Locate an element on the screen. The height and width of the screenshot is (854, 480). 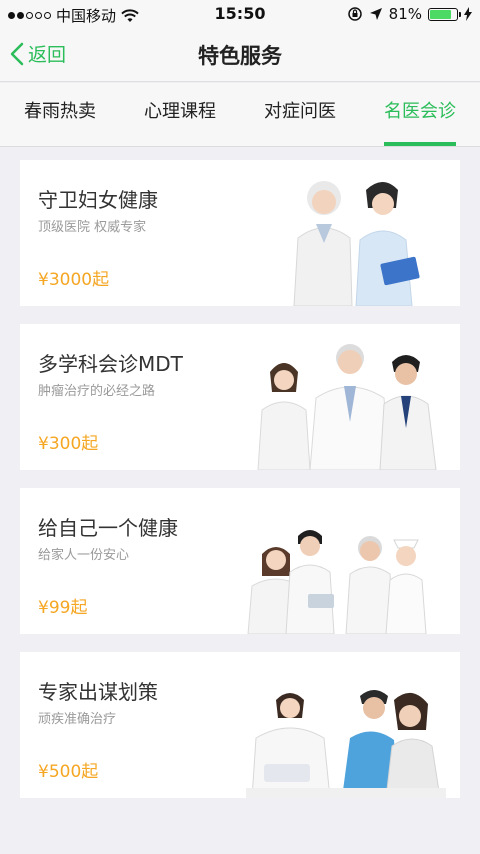
nav-bar: 返回 特色服务 is located at coordinates (240, 55).